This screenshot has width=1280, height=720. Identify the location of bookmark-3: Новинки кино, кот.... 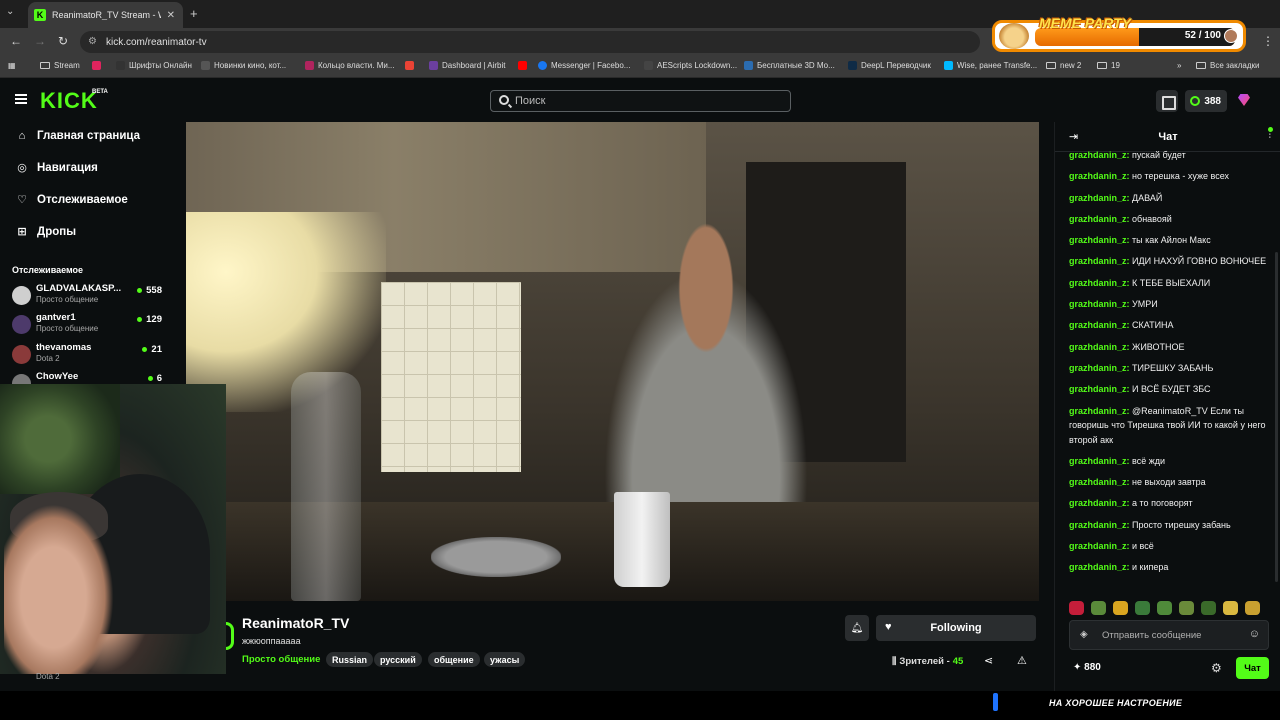
(243, 65).